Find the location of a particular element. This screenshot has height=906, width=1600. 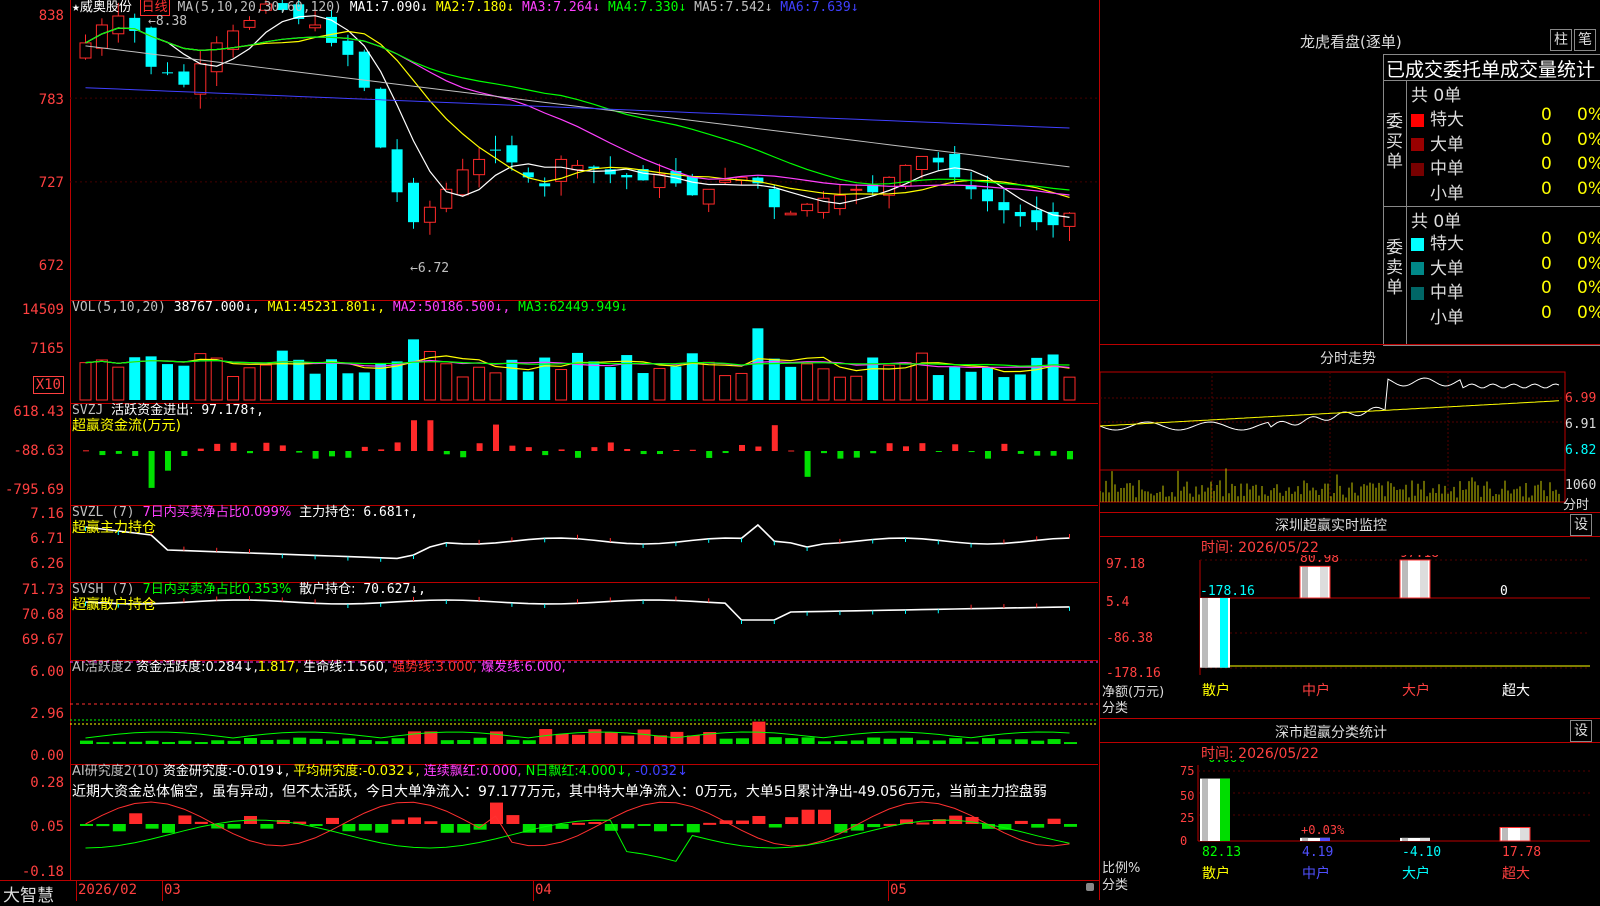

ma3-label: MA3: is located at coordinates (537, 7).